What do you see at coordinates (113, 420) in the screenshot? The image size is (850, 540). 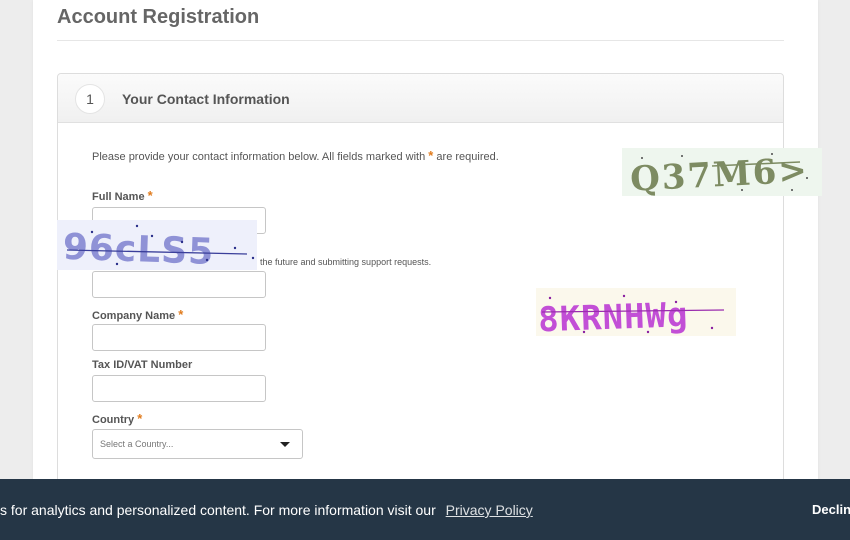 I see `country-label-text: Country` at bounding box center [113, 420].